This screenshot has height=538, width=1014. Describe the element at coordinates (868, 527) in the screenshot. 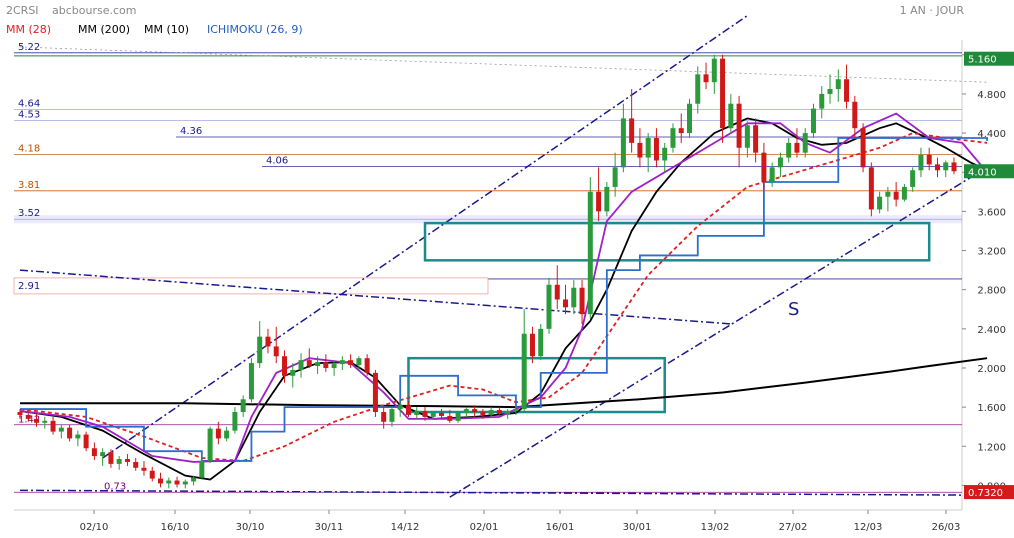

I see `x-tick-label: 12/03` at that location.